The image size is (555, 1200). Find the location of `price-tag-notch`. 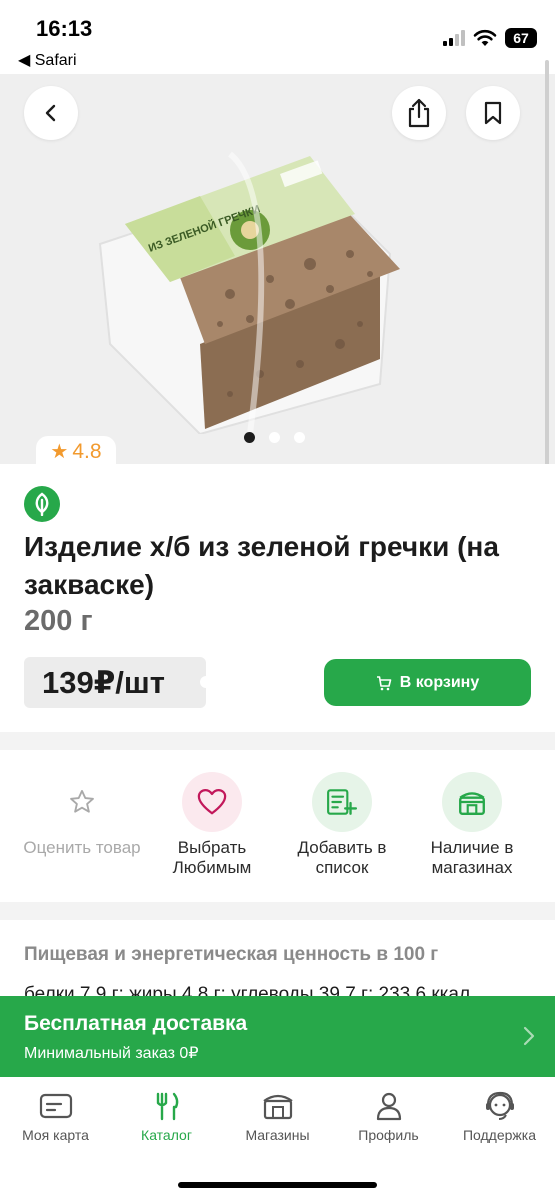

price-tag-notch is located at coordinates (206, 682).